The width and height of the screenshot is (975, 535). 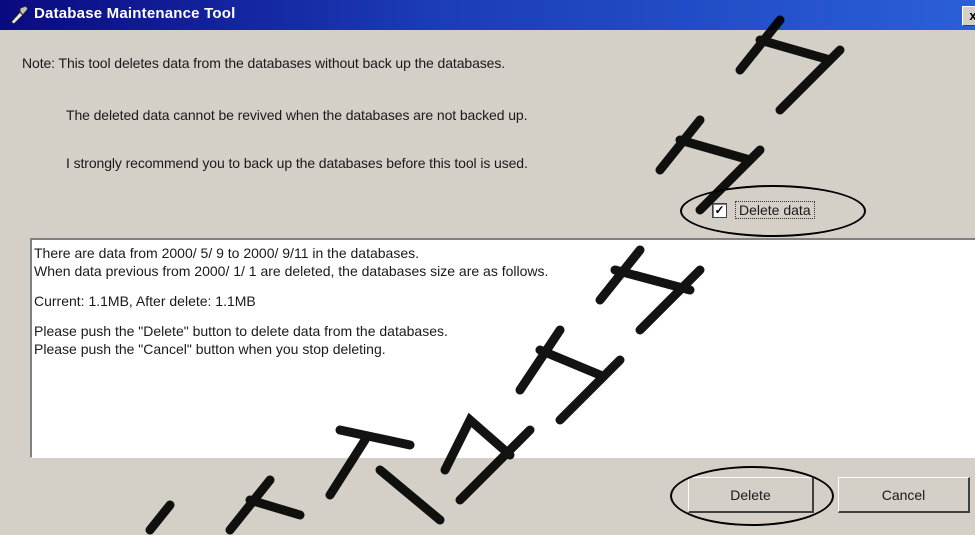 What do you see at coordinates (145, 301) in the screenshot?
I see `info-line-sizes: Current: 1.1MB, After delete: 1.1MB` at bounding box center [145, 301].